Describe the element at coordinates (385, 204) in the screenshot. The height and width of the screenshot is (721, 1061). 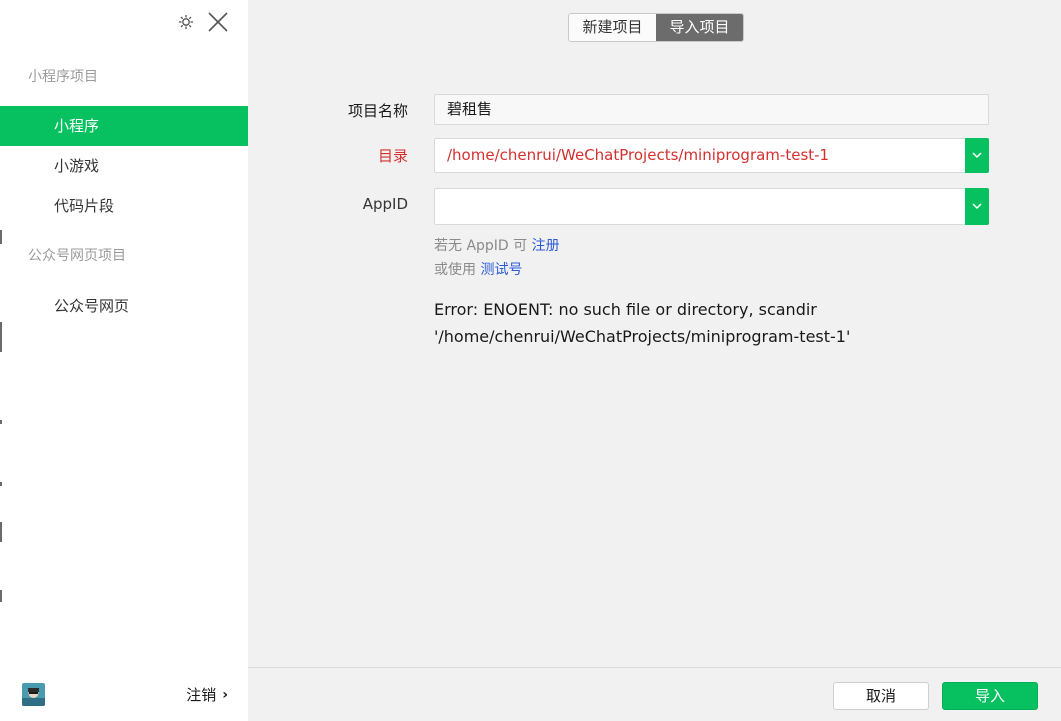
I see `appid-label: AppID` at that location.